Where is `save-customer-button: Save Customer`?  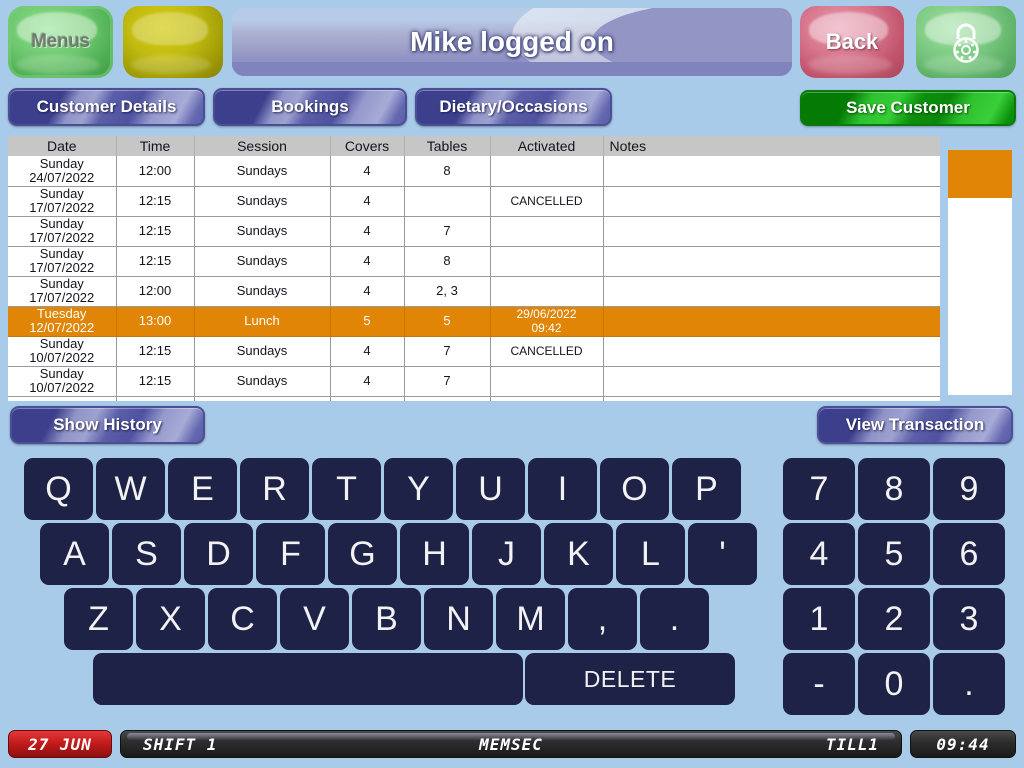 save-customer-button: Save Customer is located at coordinates (908, 108).